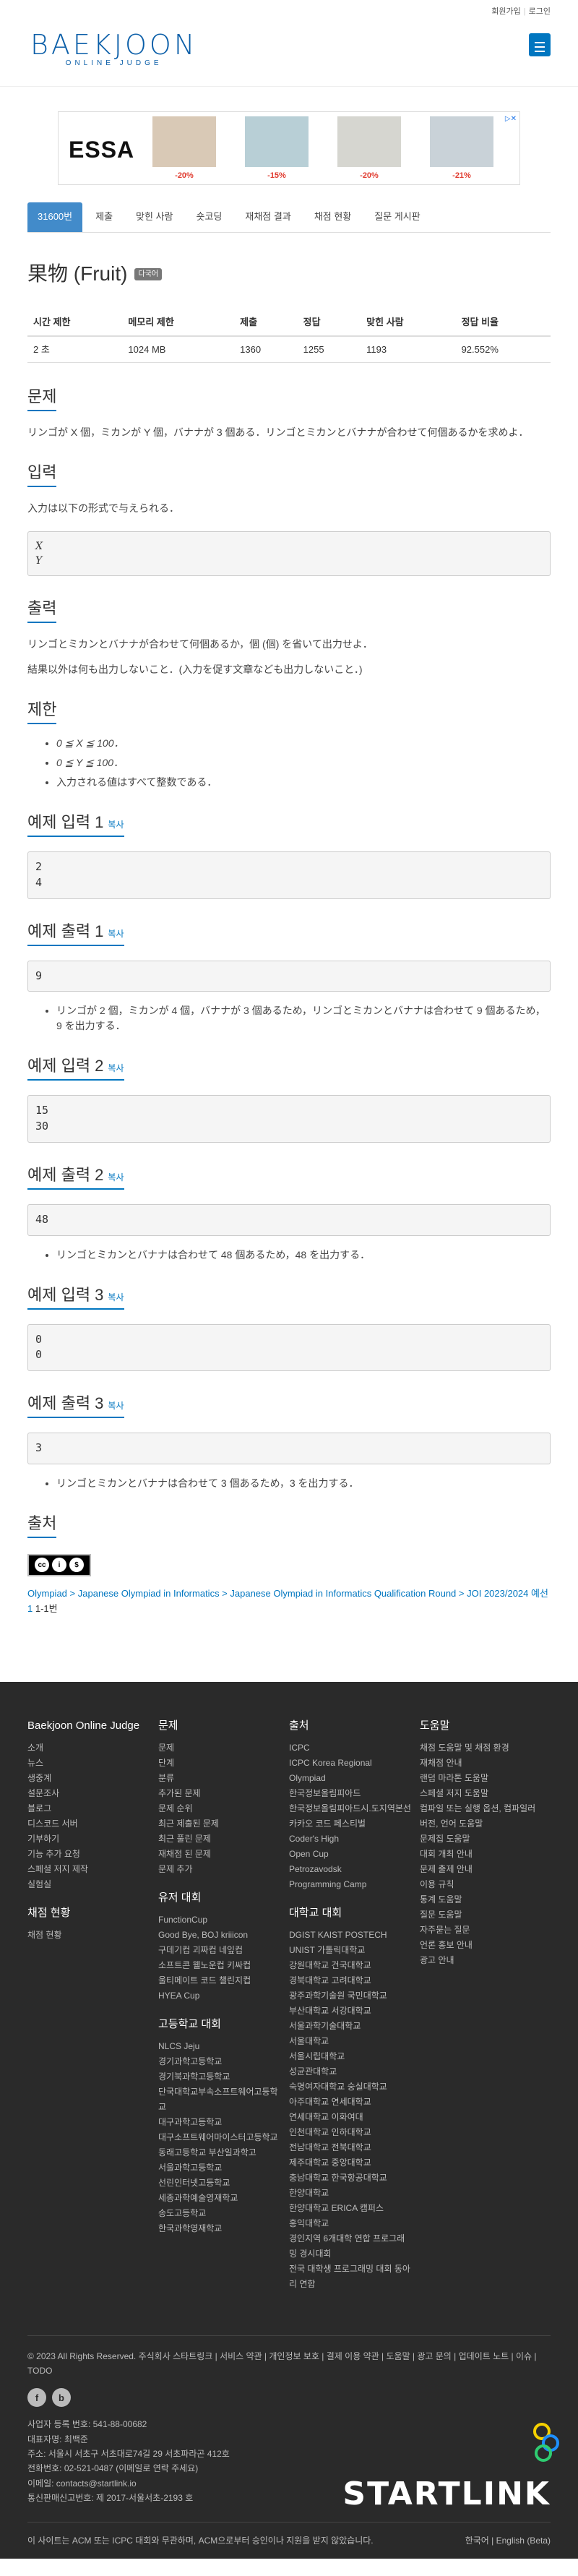 Image resolution: width=578 pixels, height=2576 pixels. What do you see at coordinates (350, 1794) in the screenshot?
I see `footer-link: 한국정보올림피아드` at bounding box center [350, 1794].